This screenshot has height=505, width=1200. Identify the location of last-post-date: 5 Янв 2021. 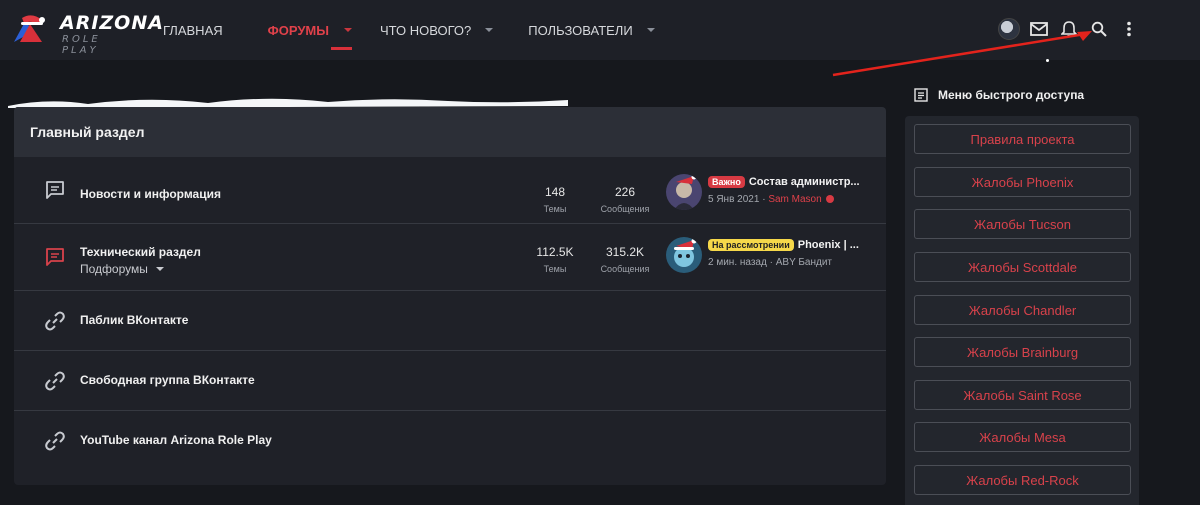
(733, 199).